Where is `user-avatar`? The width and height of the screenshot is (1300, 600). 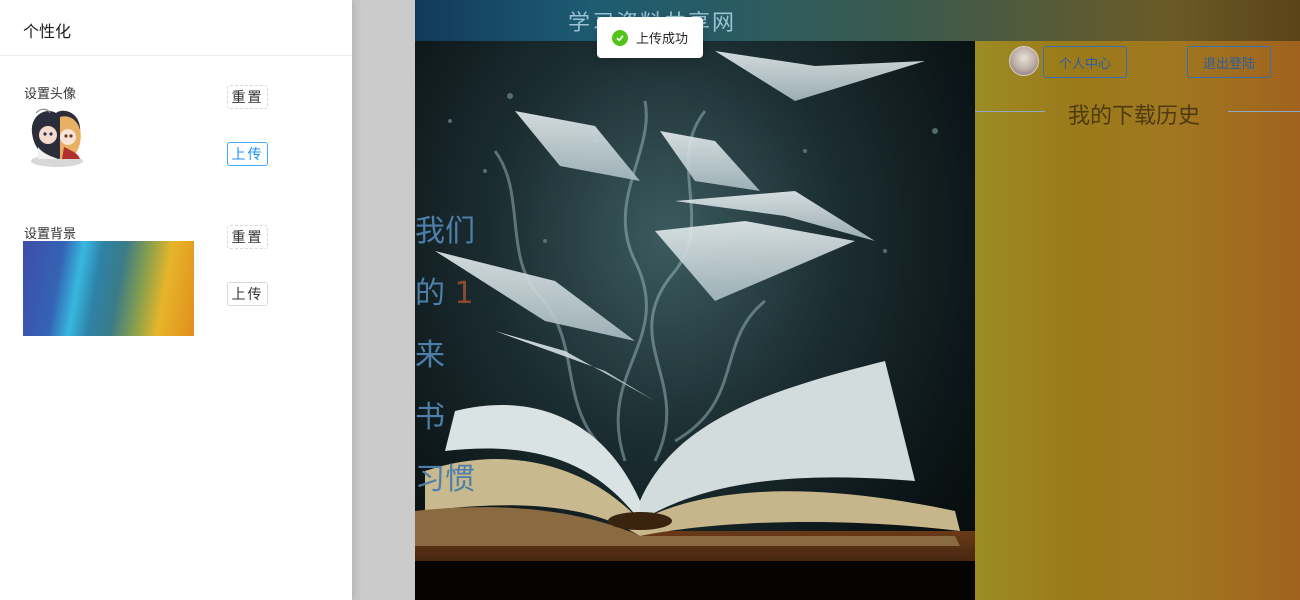 user-avatar is located at coordinates (1024, 61).